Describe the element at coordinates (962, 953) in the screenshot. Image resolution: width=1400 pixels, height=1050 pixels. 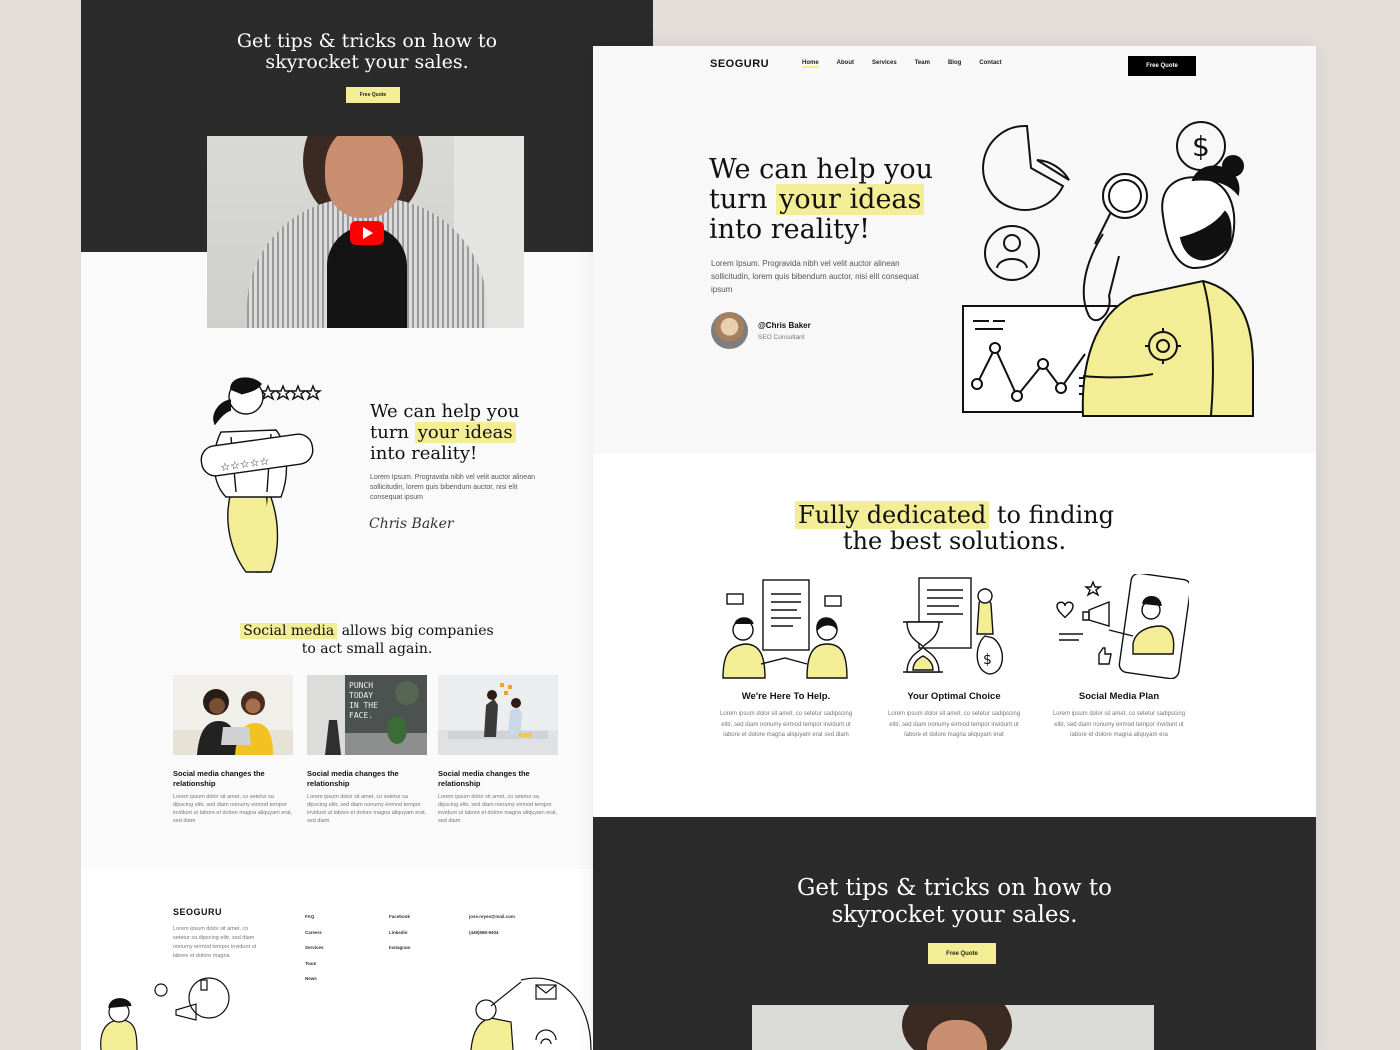
I see `tips-free-quote-button: Free Quote` at that location.